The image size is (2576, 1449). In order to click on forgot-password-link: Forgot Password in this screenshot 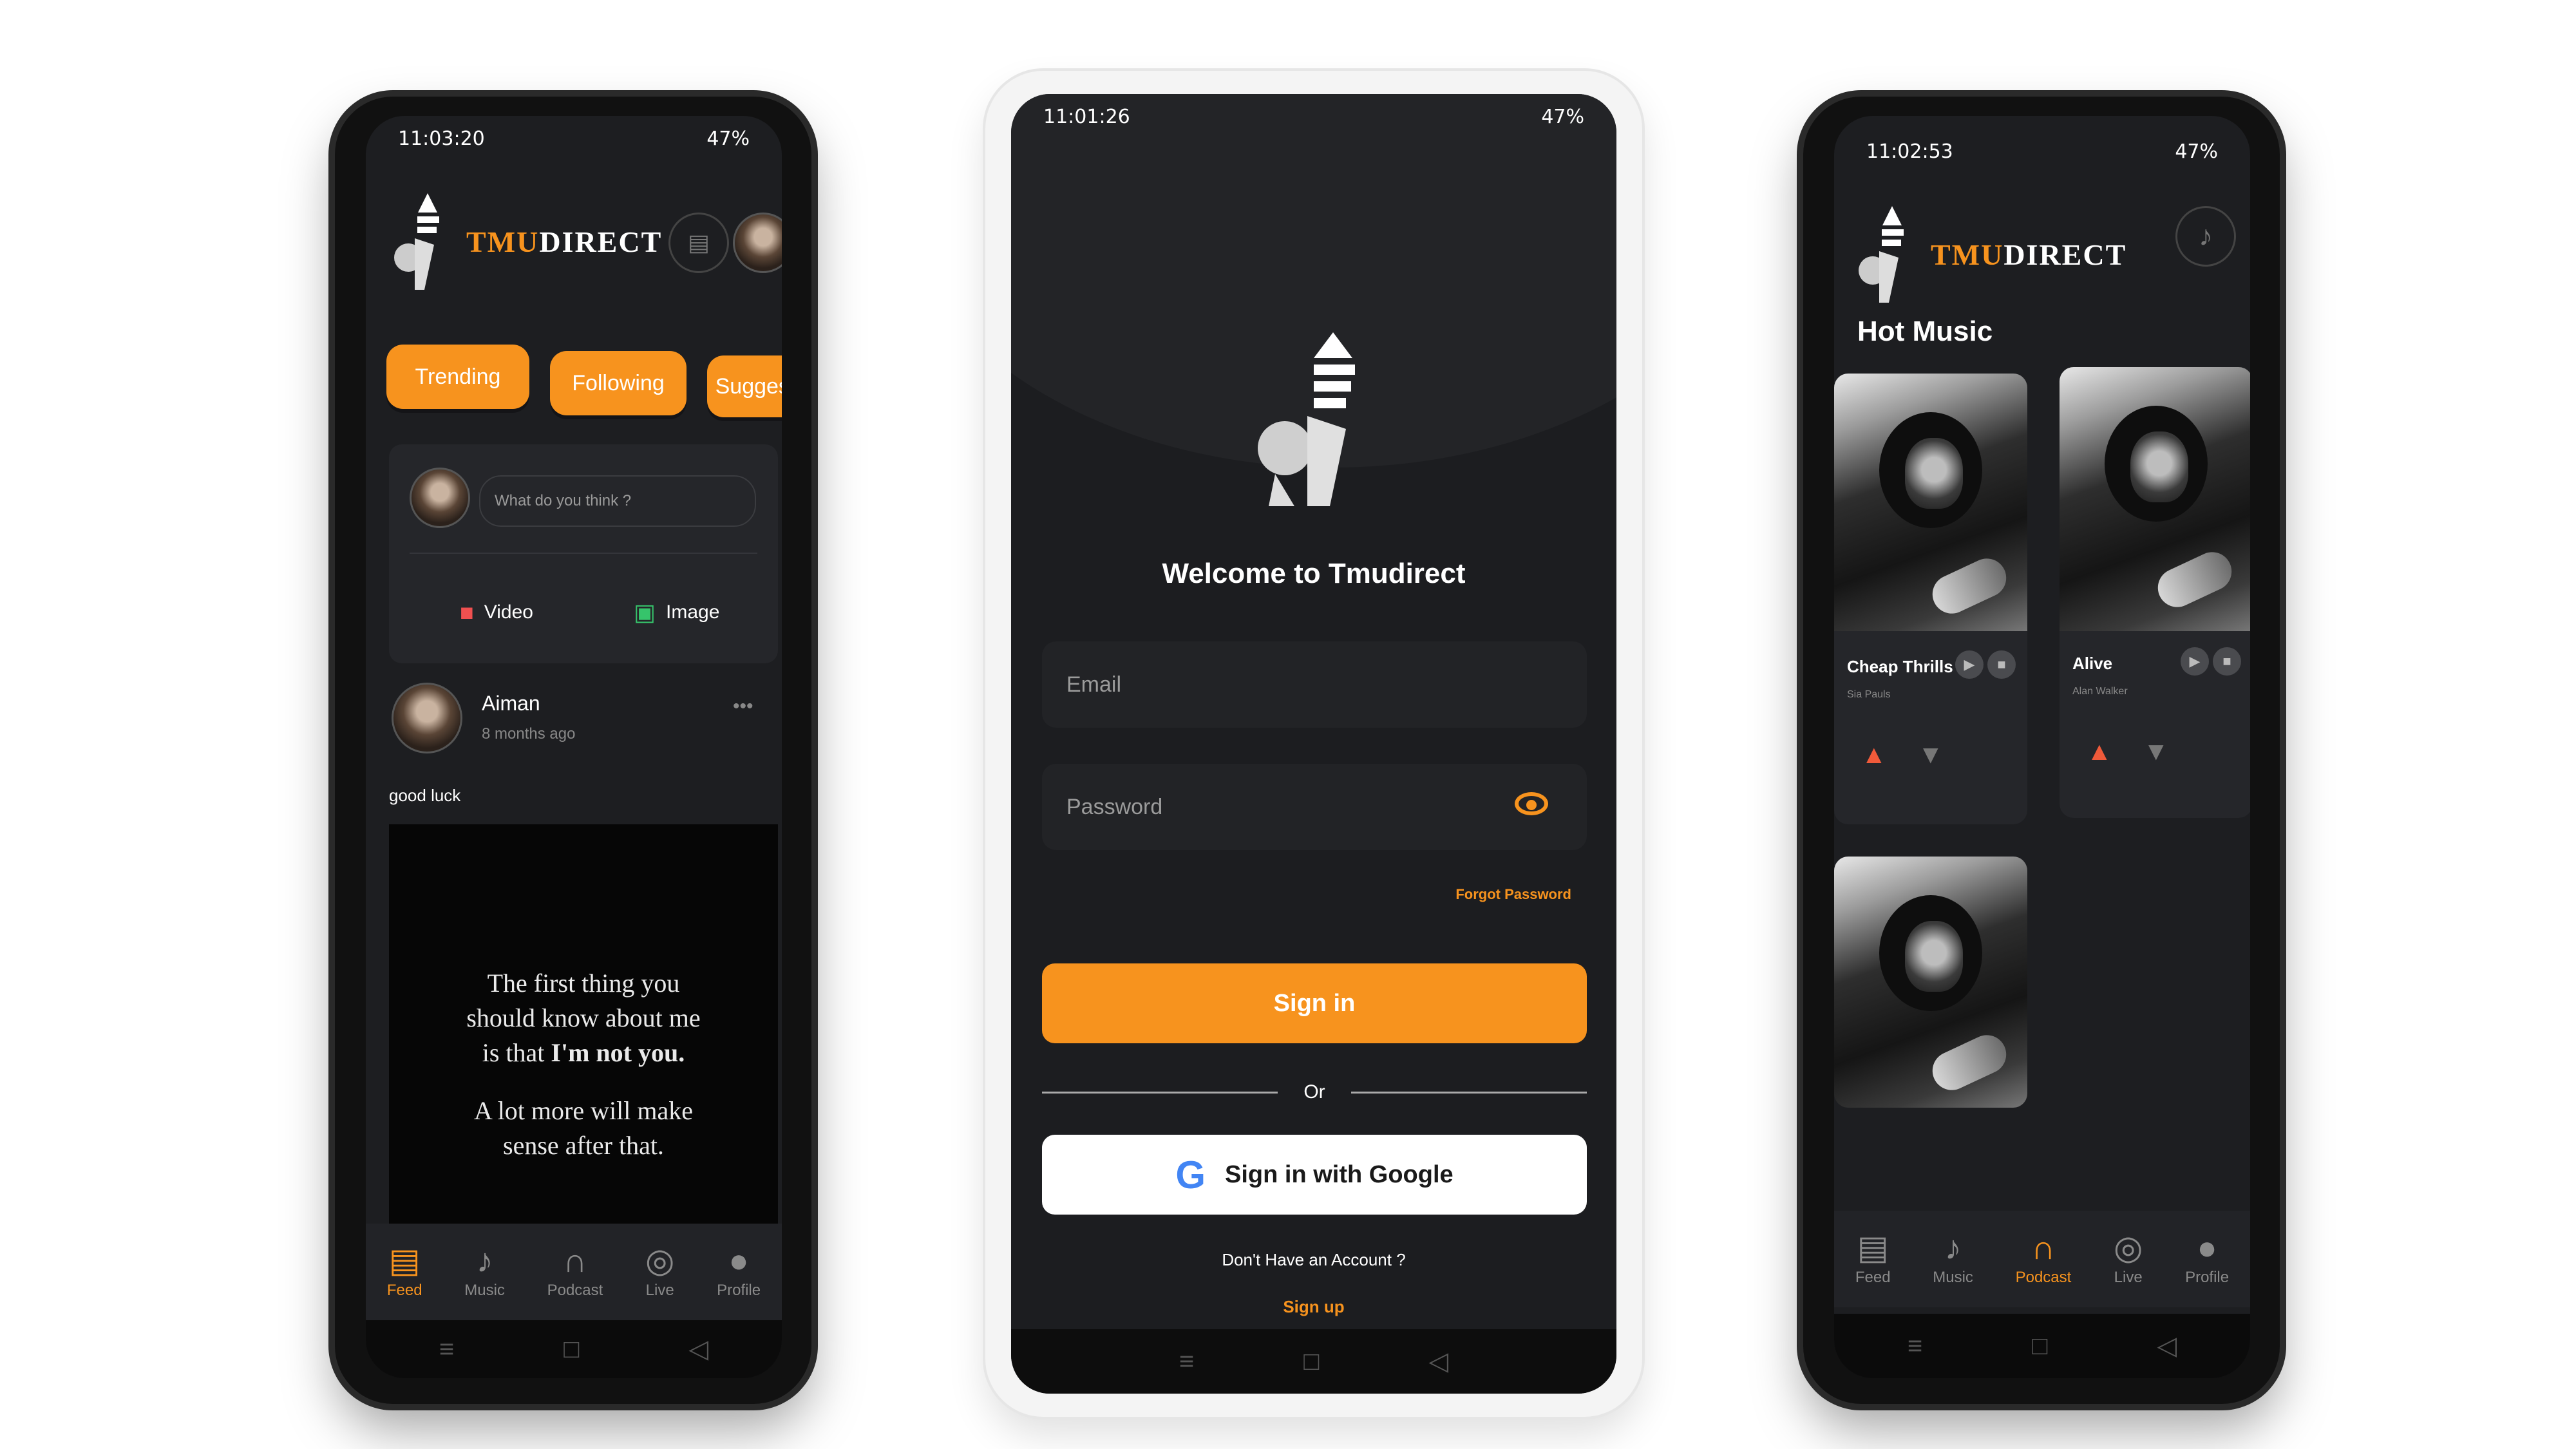, I will do `click(1513, 894)`.